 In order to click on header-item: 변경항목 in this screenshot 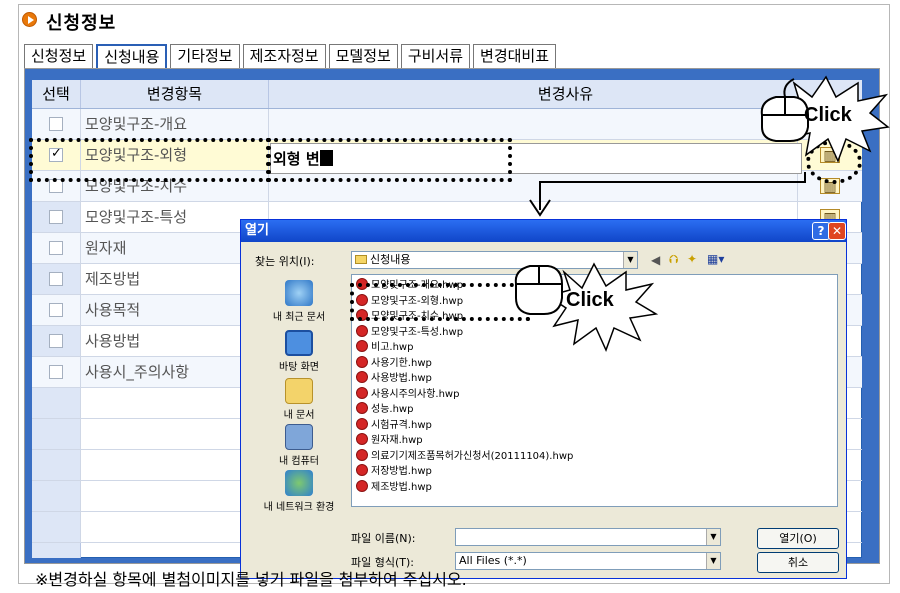, I will do `click(175, 94)`.